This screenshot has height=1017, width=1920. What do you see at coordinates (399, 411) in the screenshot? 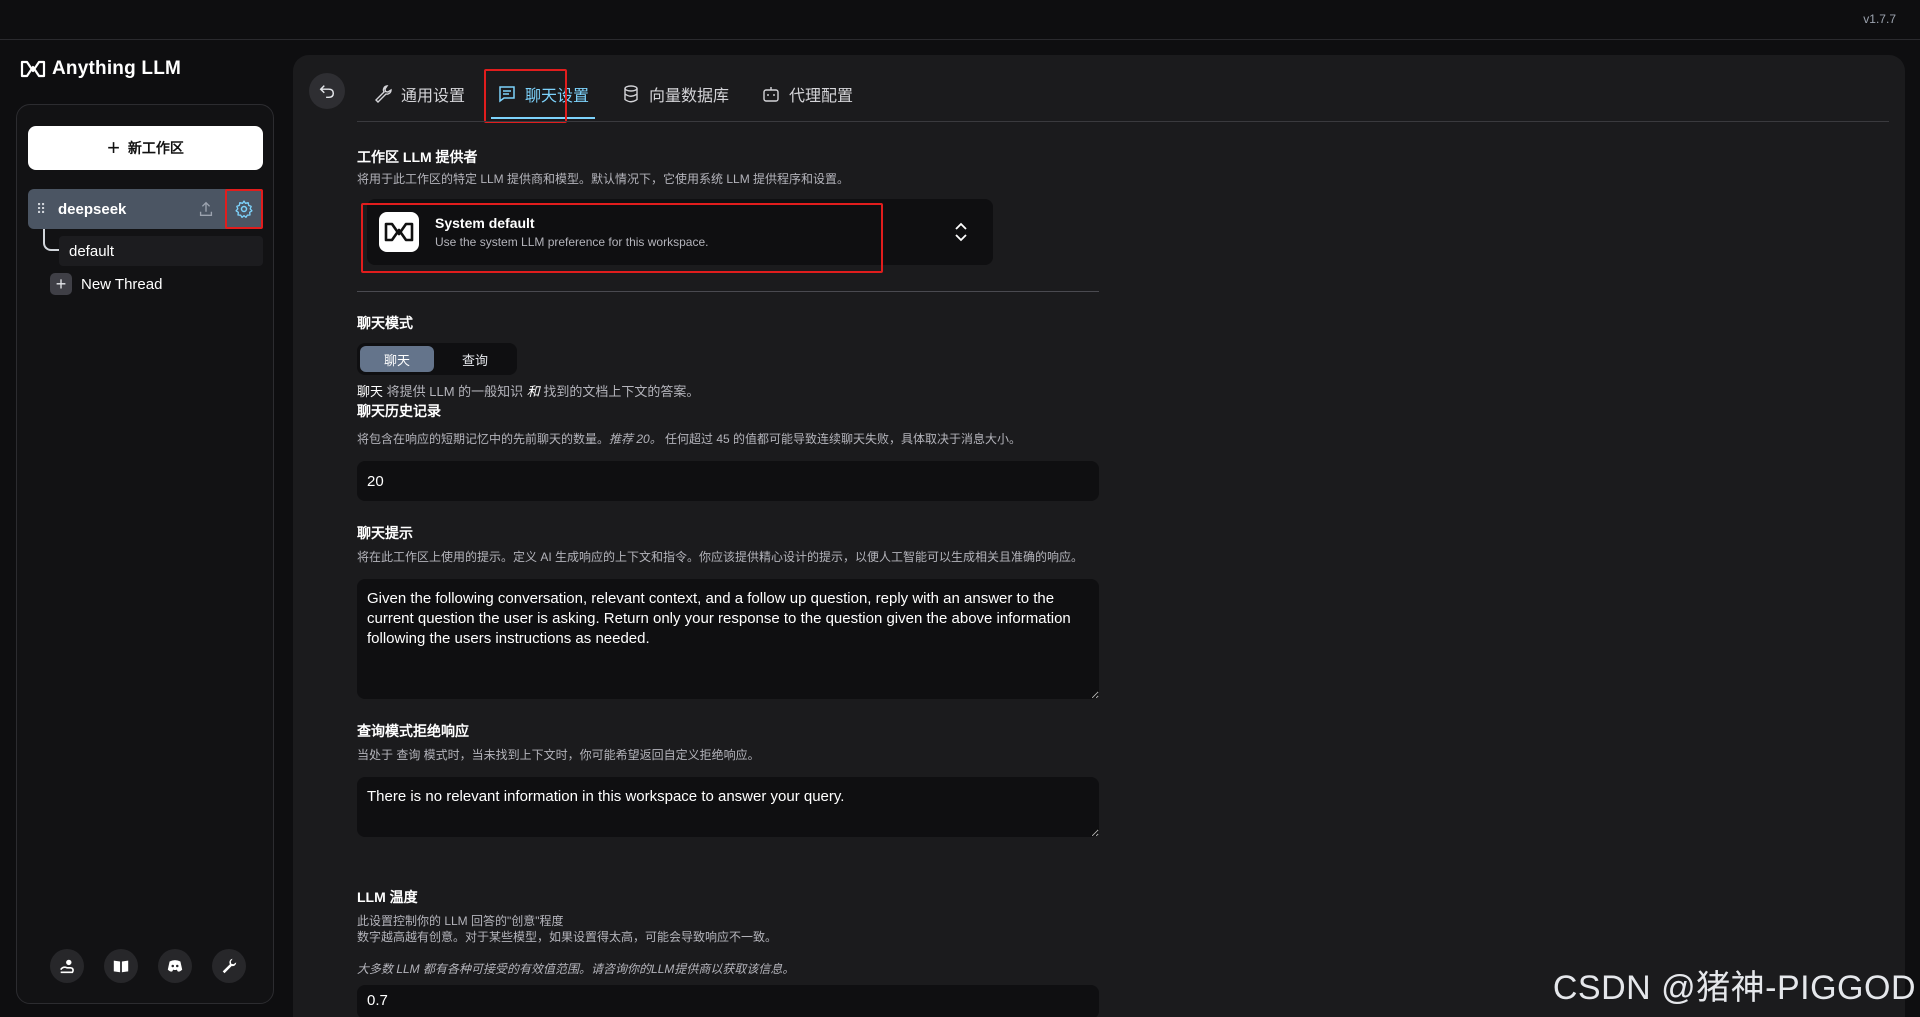
I see `chat-history-label: 聊天历史记录` at bounding box center [399, 411].